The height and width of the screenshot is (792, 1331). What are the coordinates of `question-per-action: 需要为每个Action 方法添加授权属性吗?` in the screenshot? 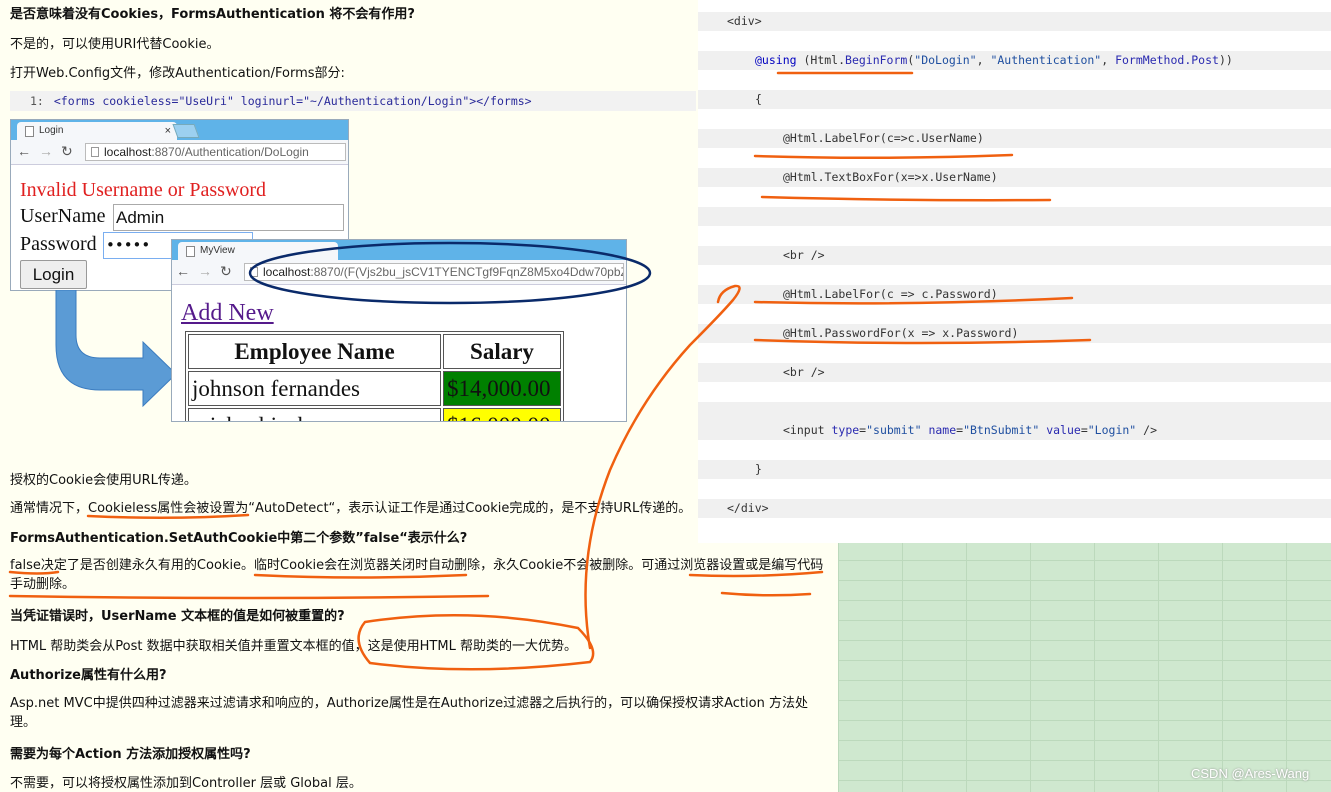 It's located at (130, 754).